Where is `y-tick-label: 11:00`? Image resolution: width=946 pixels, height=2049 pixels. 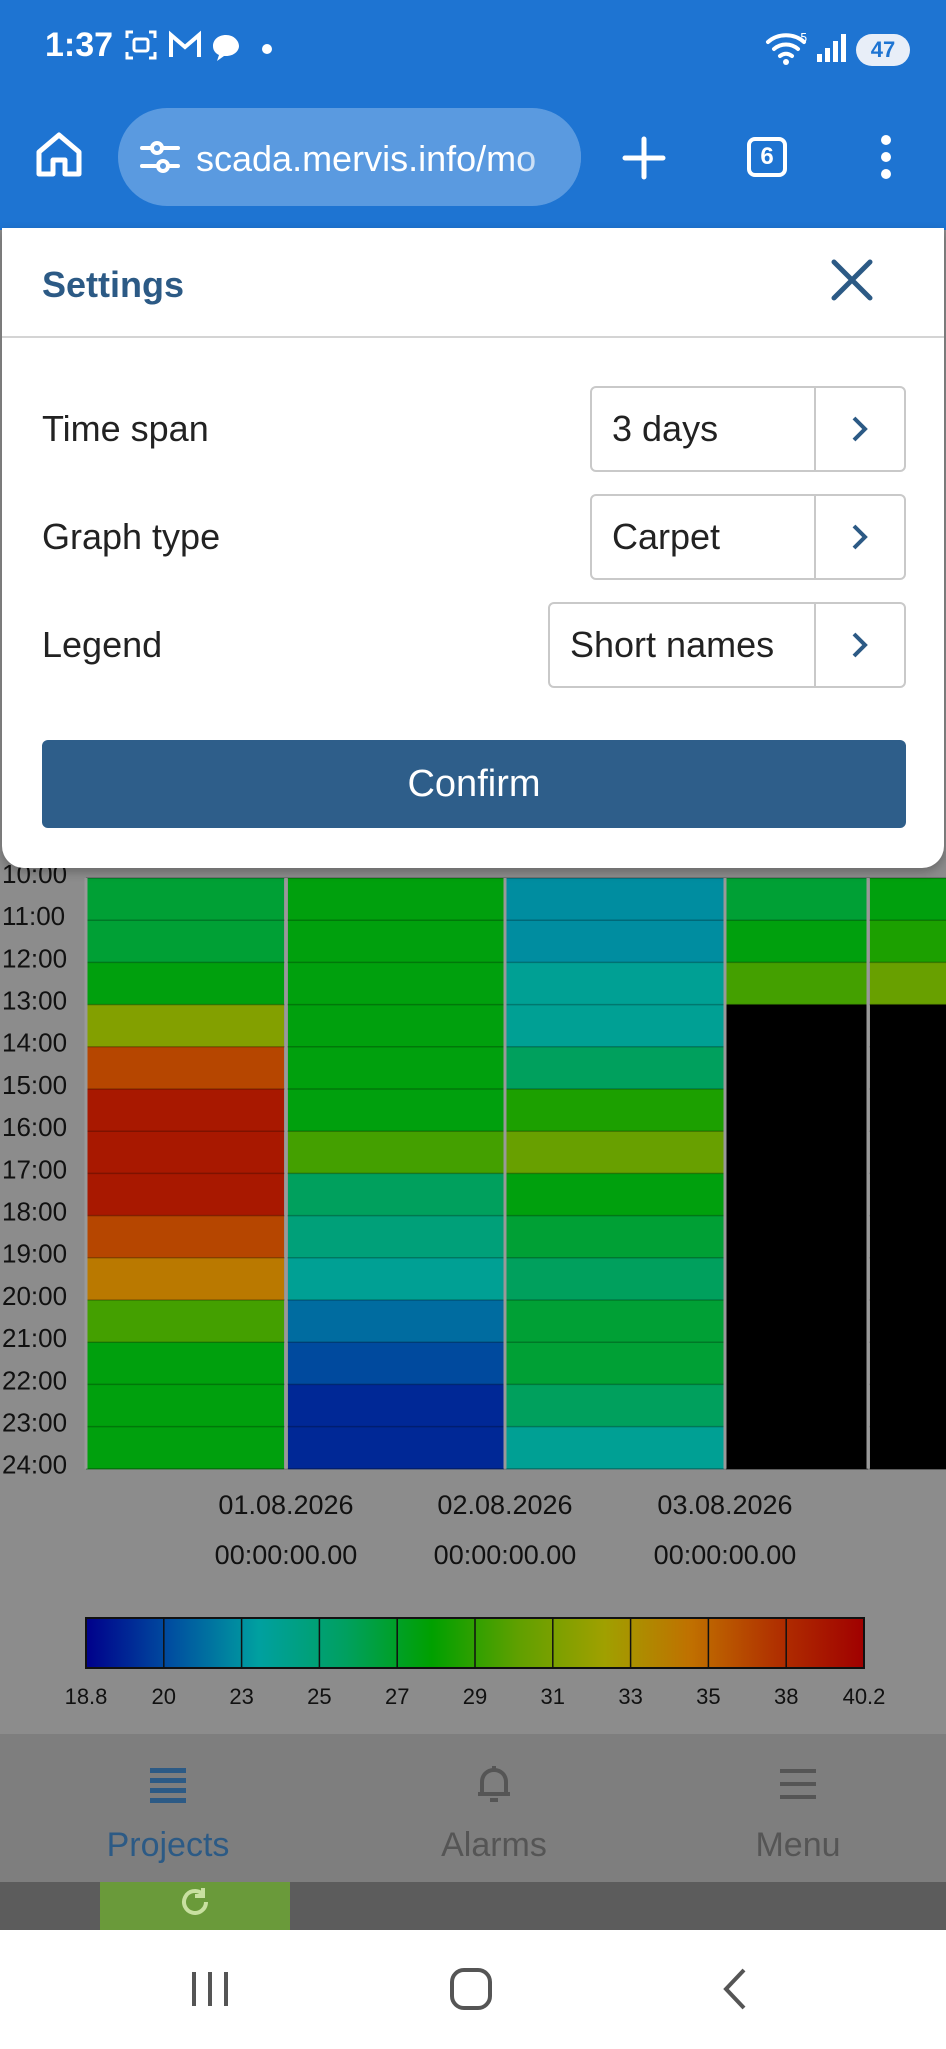
y-tick-label: 11:00 is located at coordinates (33, 916).